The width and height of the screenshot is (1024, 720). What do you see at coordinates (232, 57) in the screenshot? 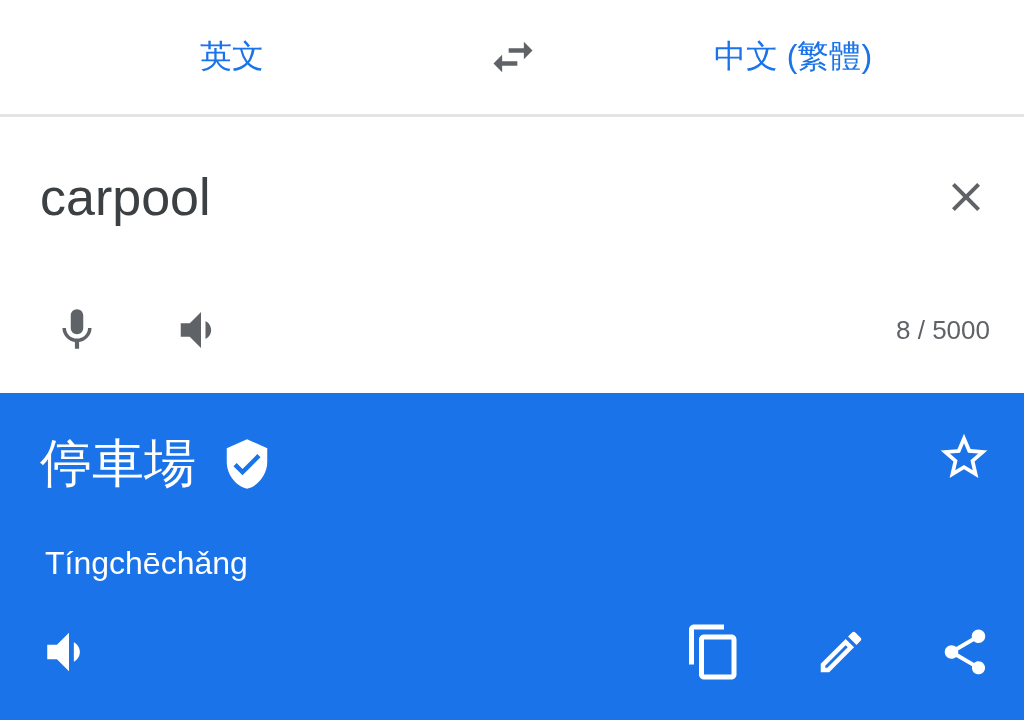
I see `source-language-button: 英文` at bounding box center [232, 57].